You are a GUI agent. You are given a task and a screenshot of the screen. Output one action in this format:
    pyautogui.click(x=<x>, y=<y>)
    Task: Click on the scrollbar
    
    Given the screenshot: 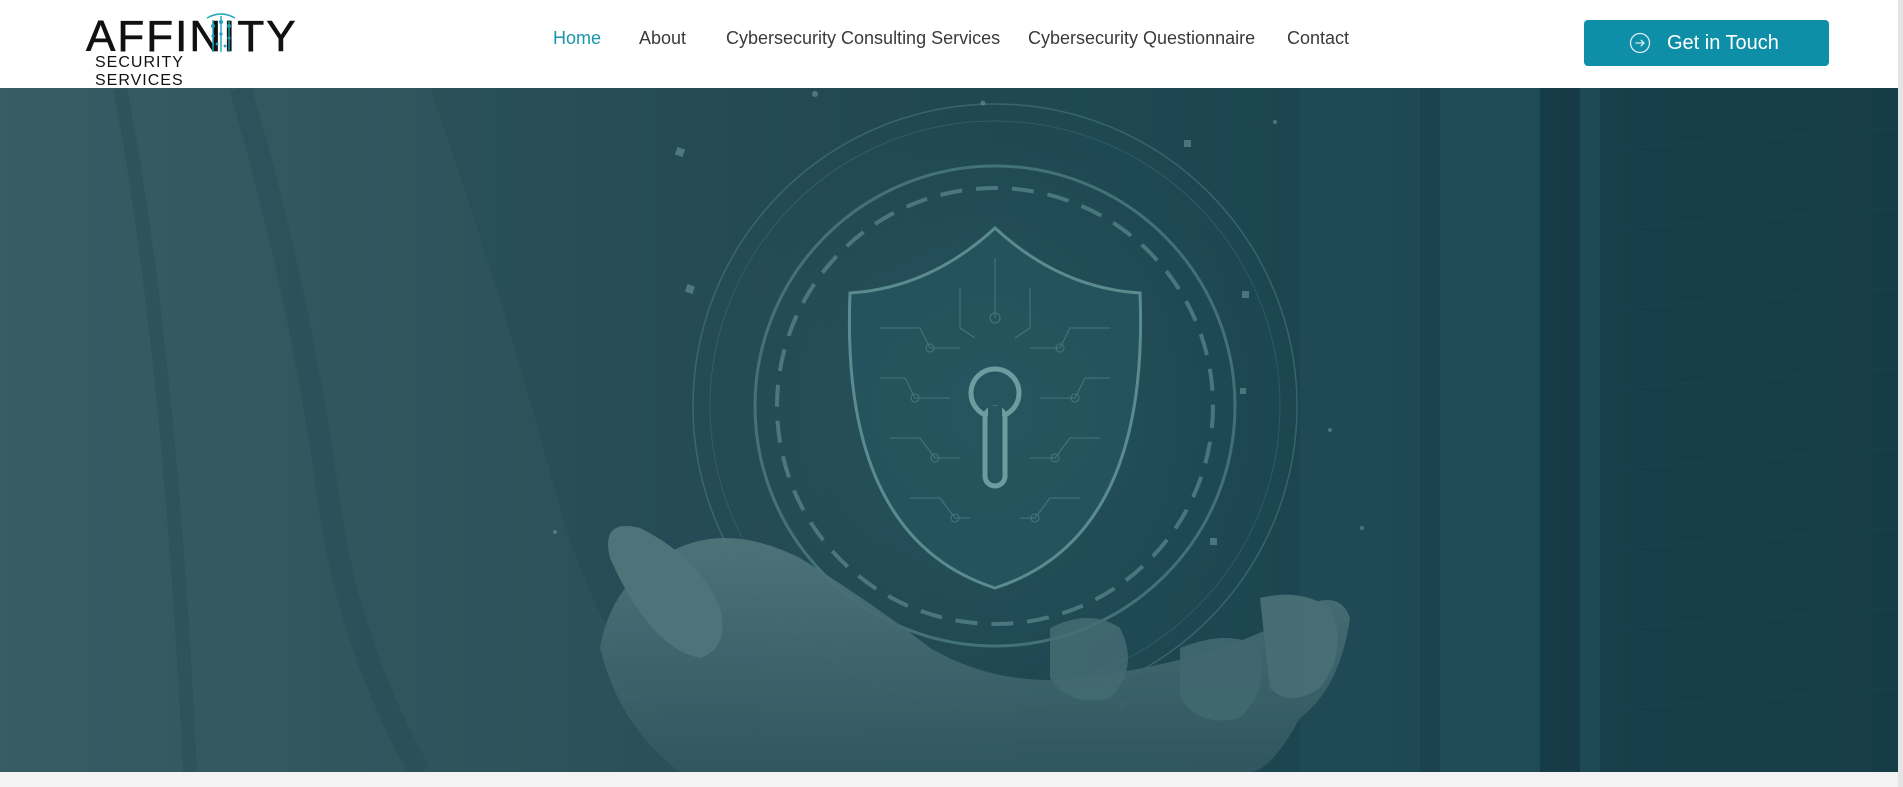 What is the action you would take?
    pyautogui.click(x=1900, y=393)
    